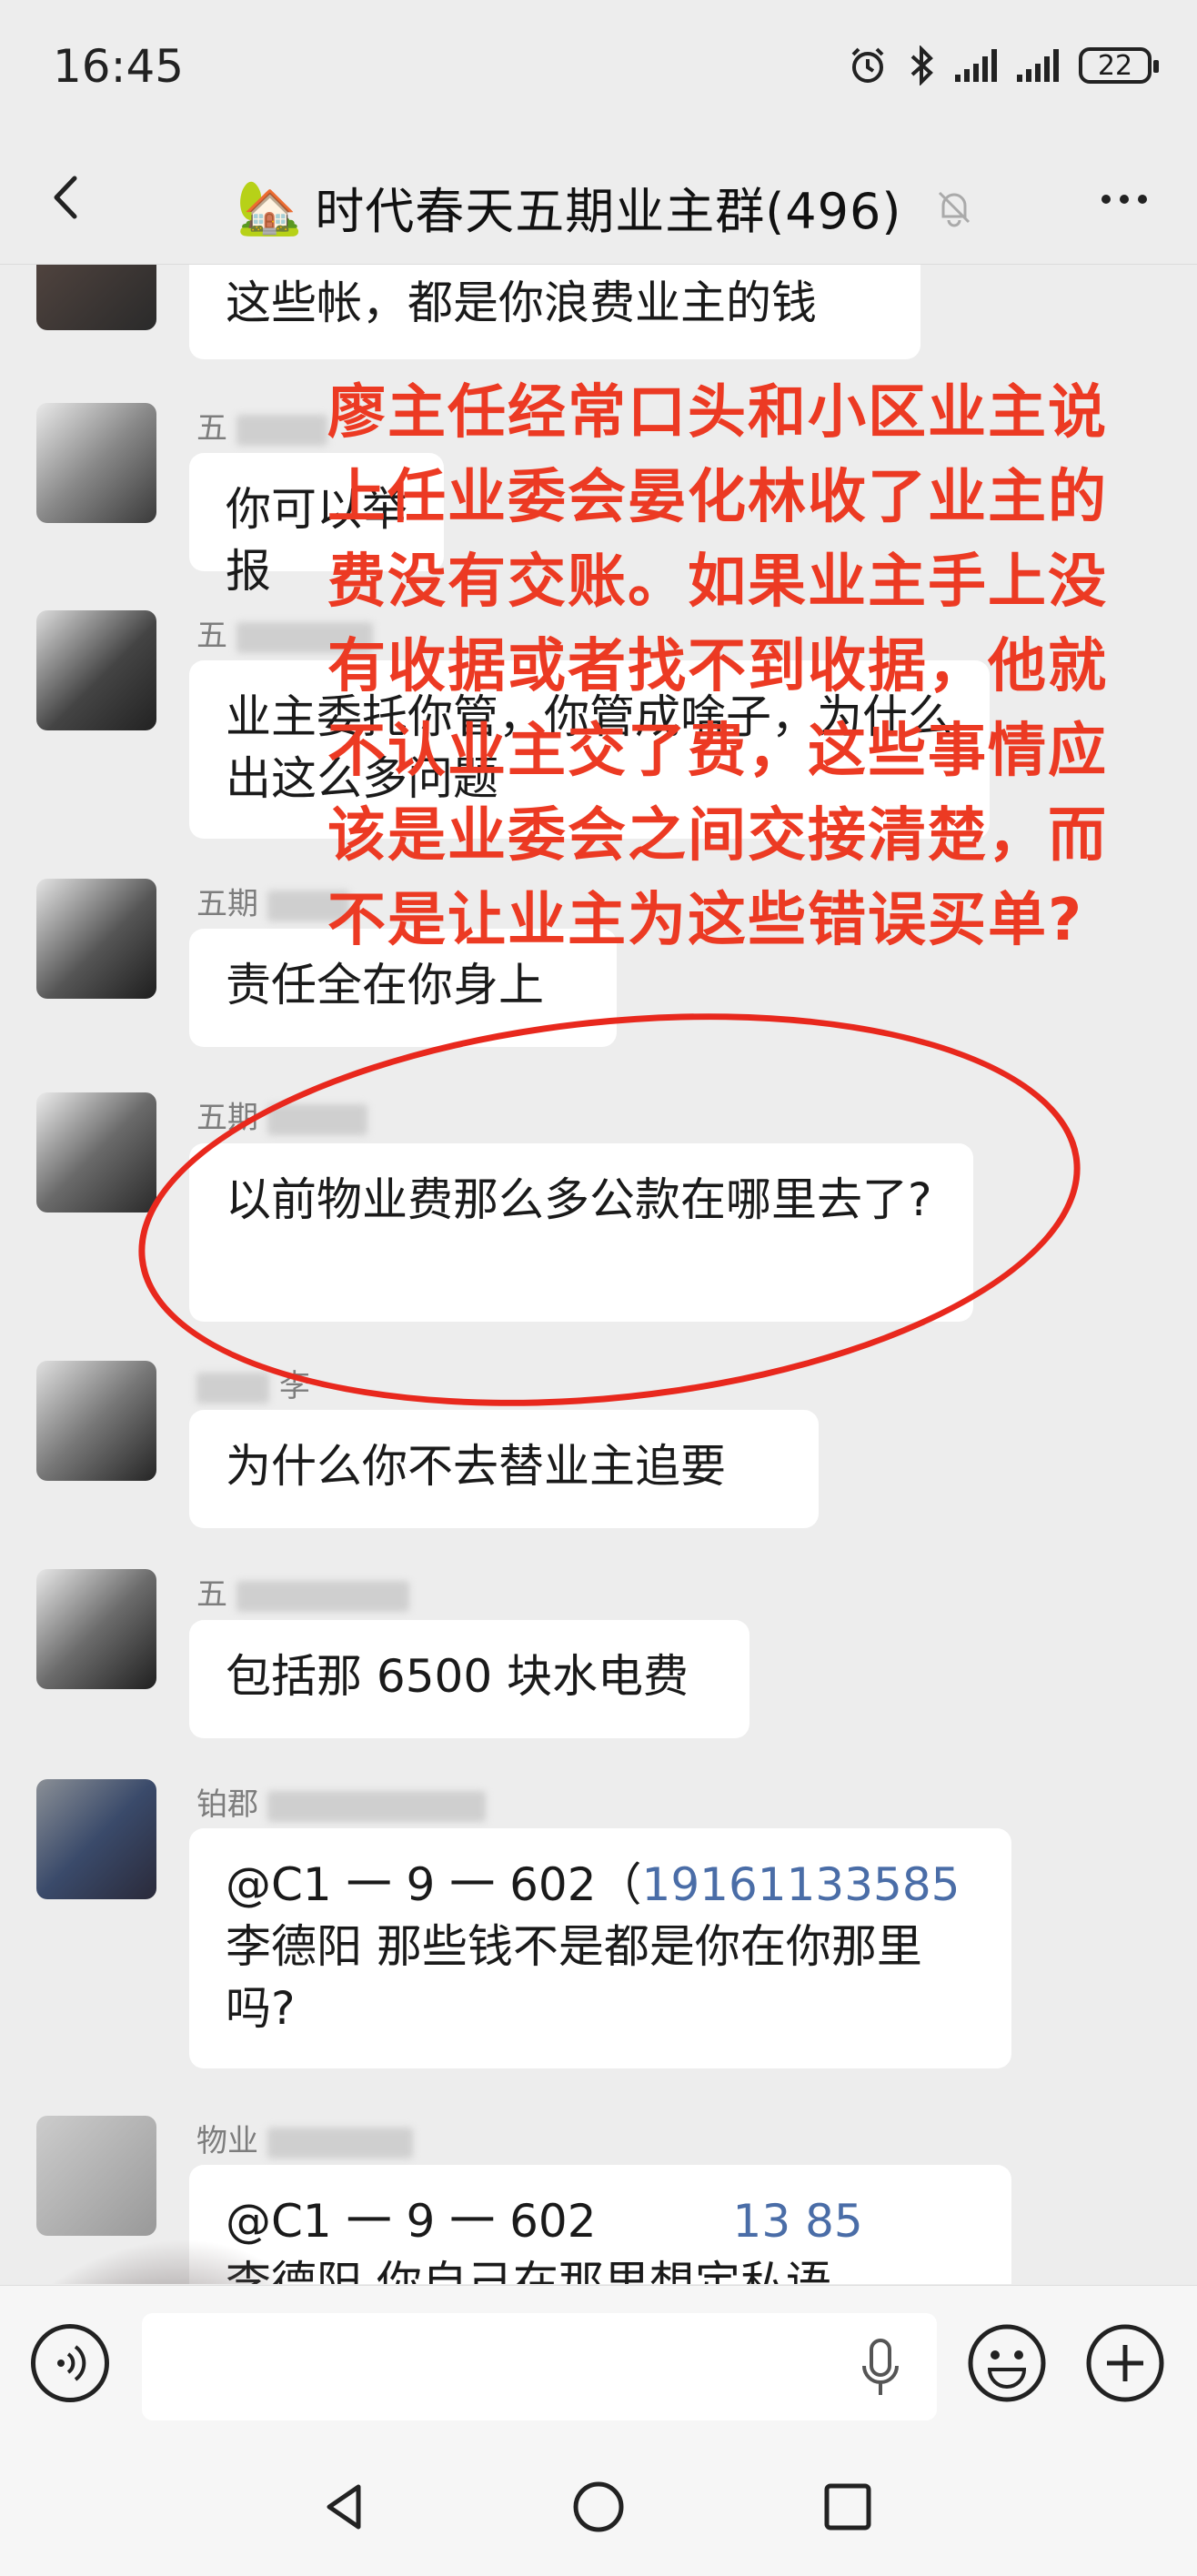 The height and width of the screenshot is (2576, 1197). Describe the element at coordinates (528, 2270) in the screenshot. I see `message-text: 李德阳 你自己在那里想定私语` at that location.